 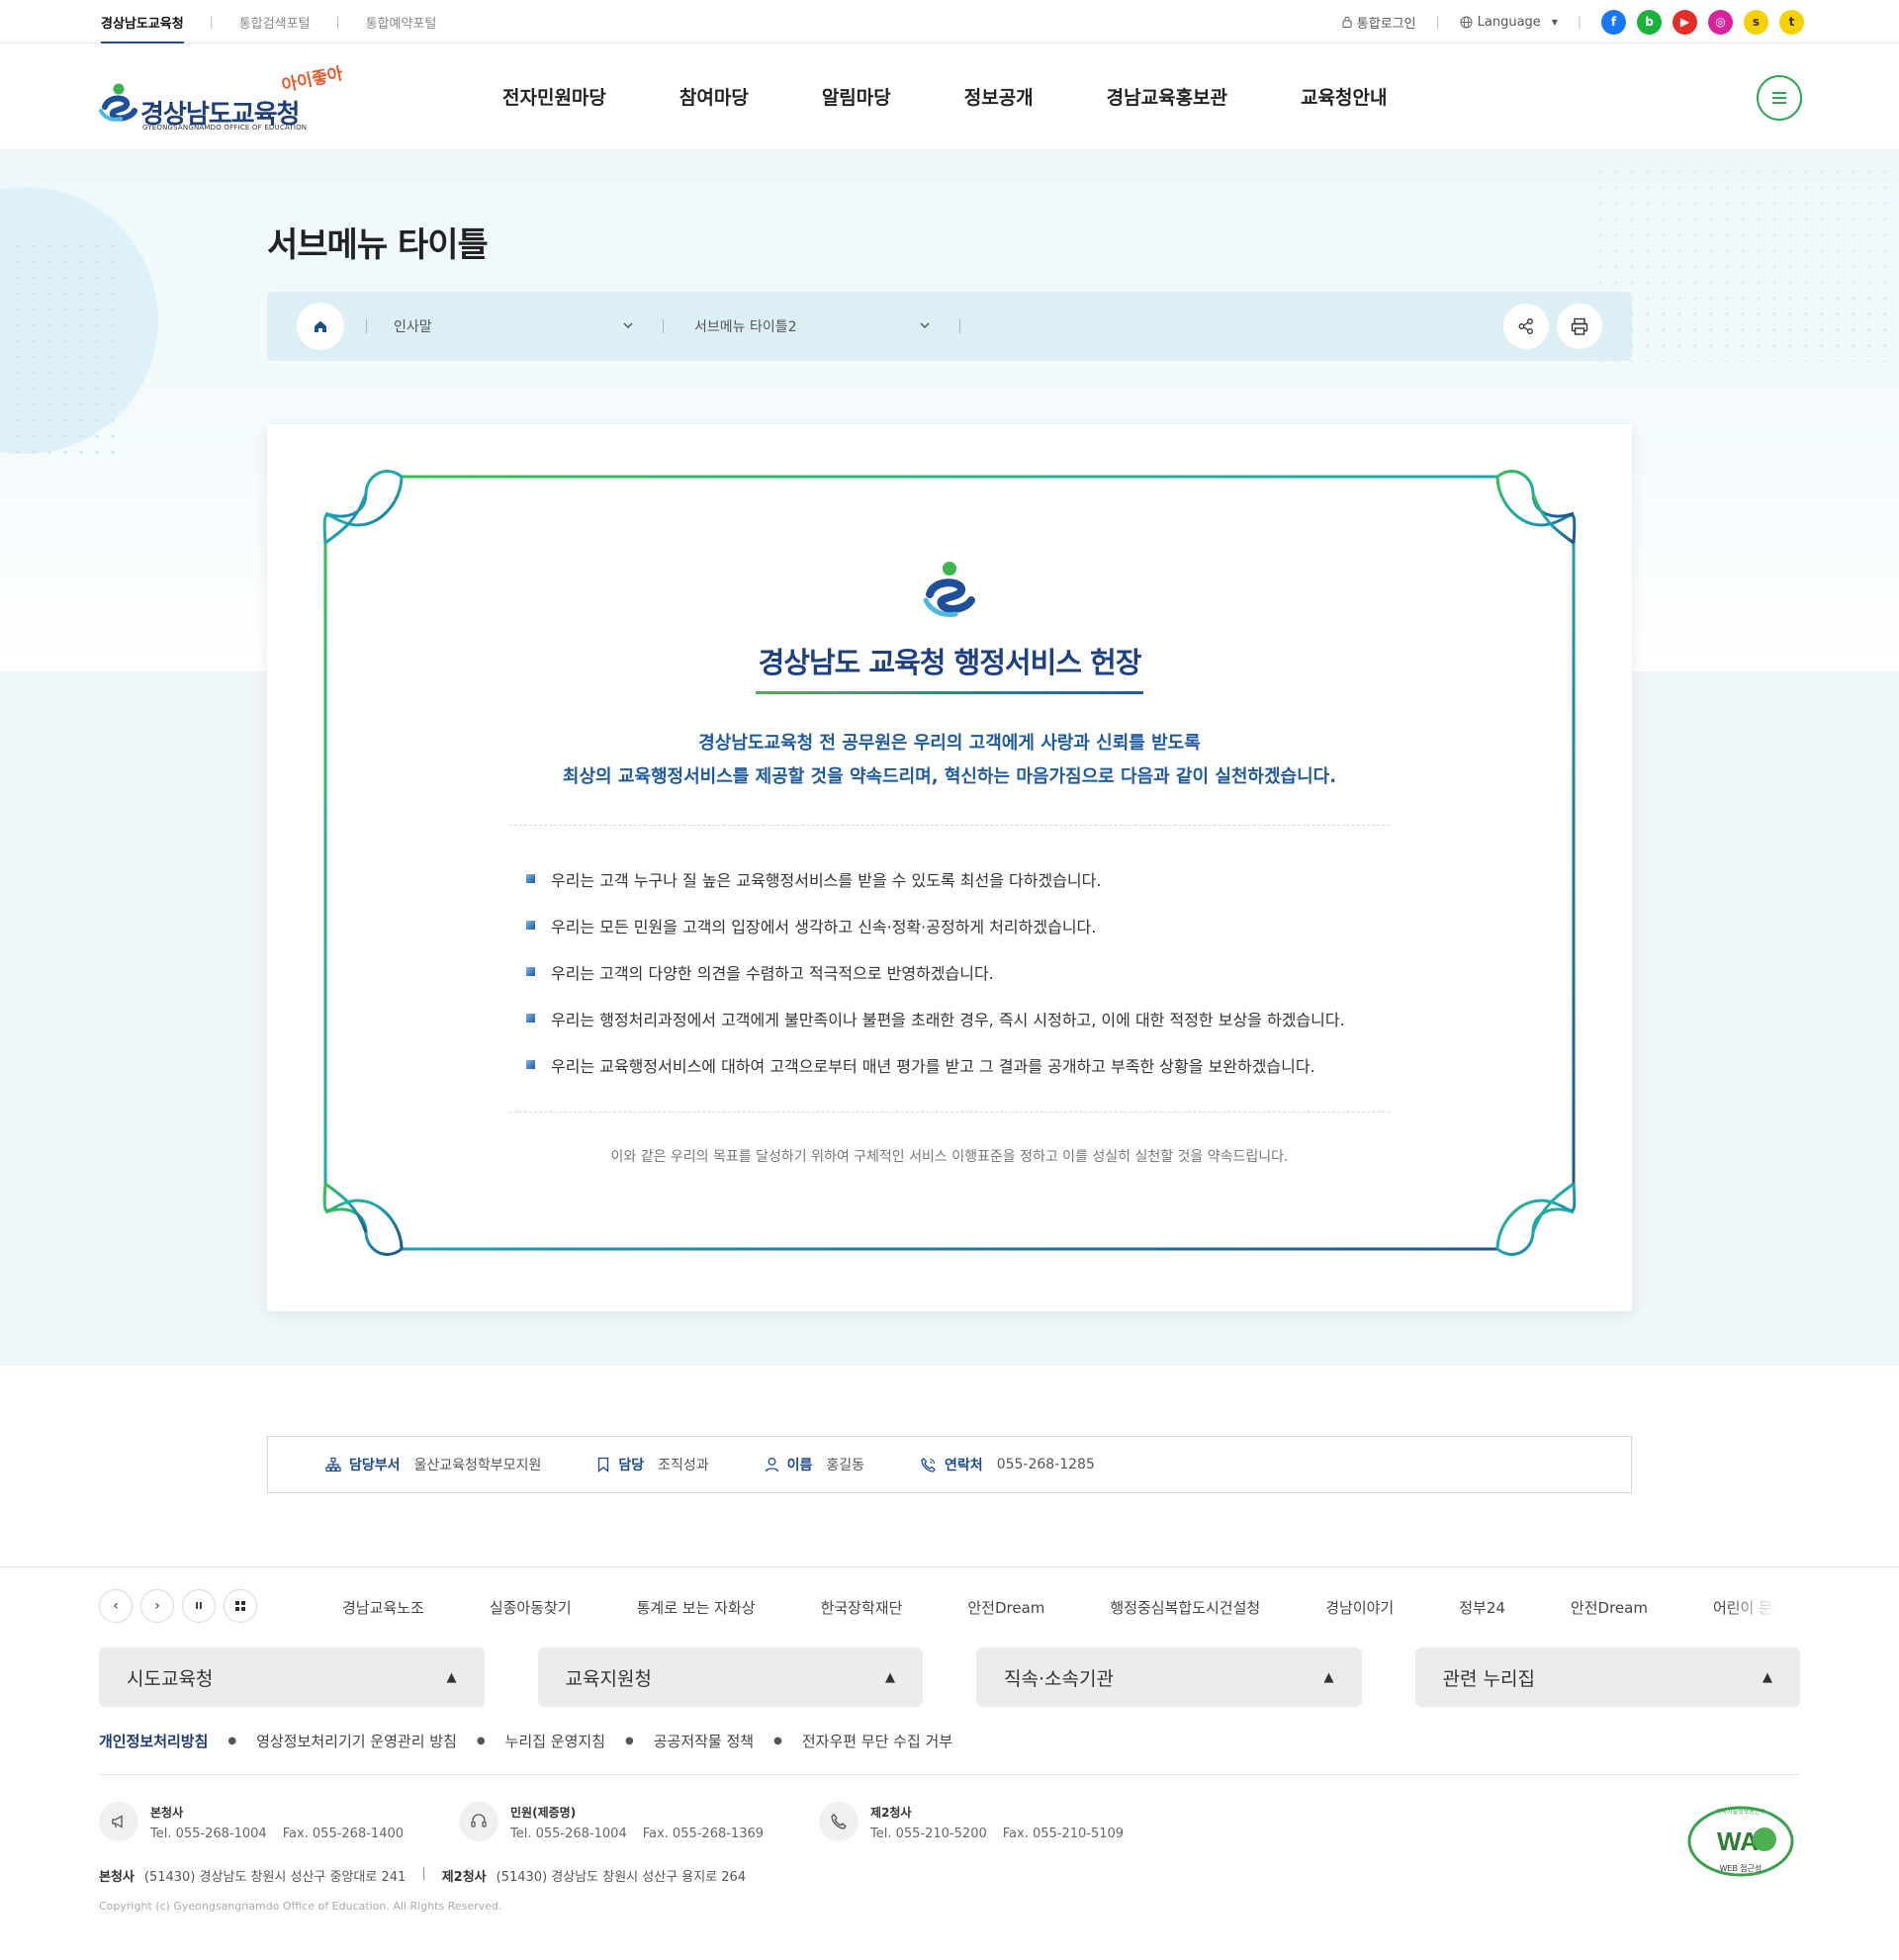 I want to click on login-link: 통합로그인, so click(x=1379, y=22).